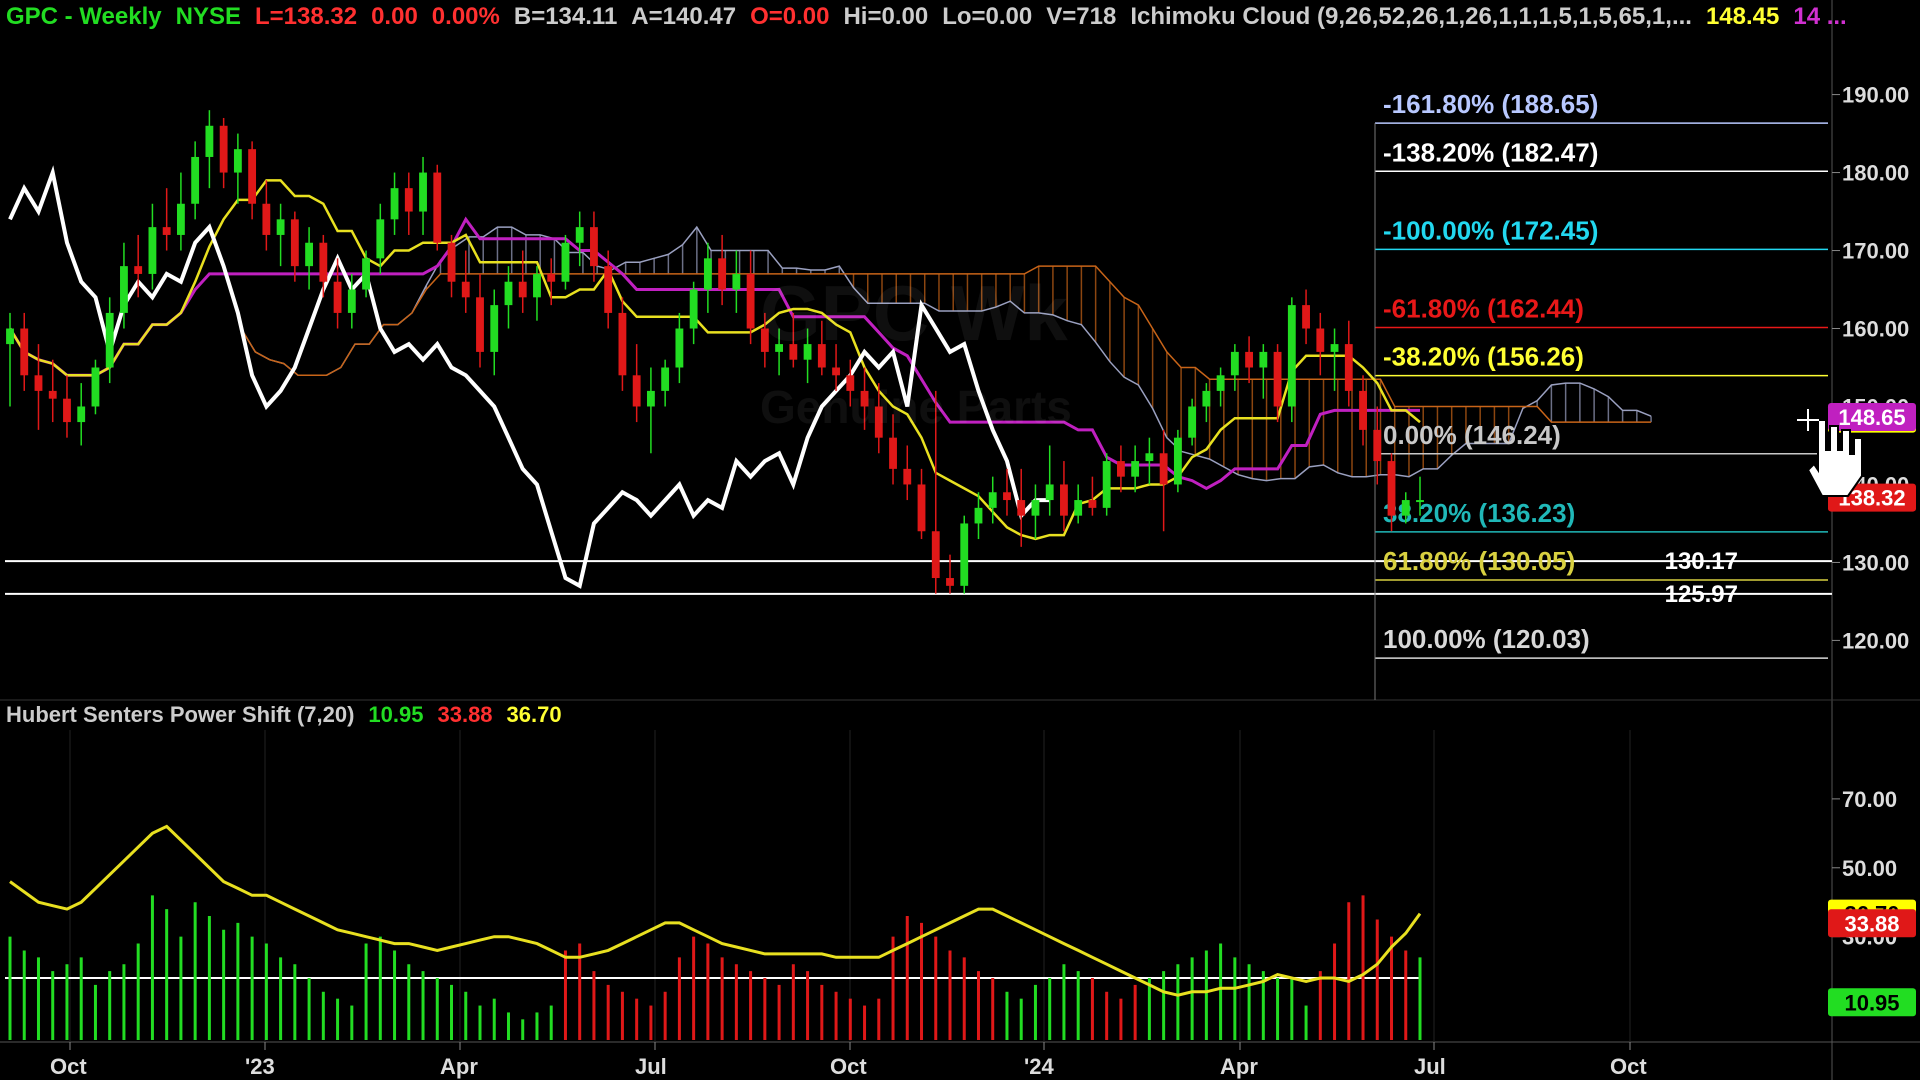 Image resolution: width=1920 pixels, height=1080 pixels. Describe the element at coordinates (1039, 1066) in the screenshot. I see `x-tick-label: '24` at that location.